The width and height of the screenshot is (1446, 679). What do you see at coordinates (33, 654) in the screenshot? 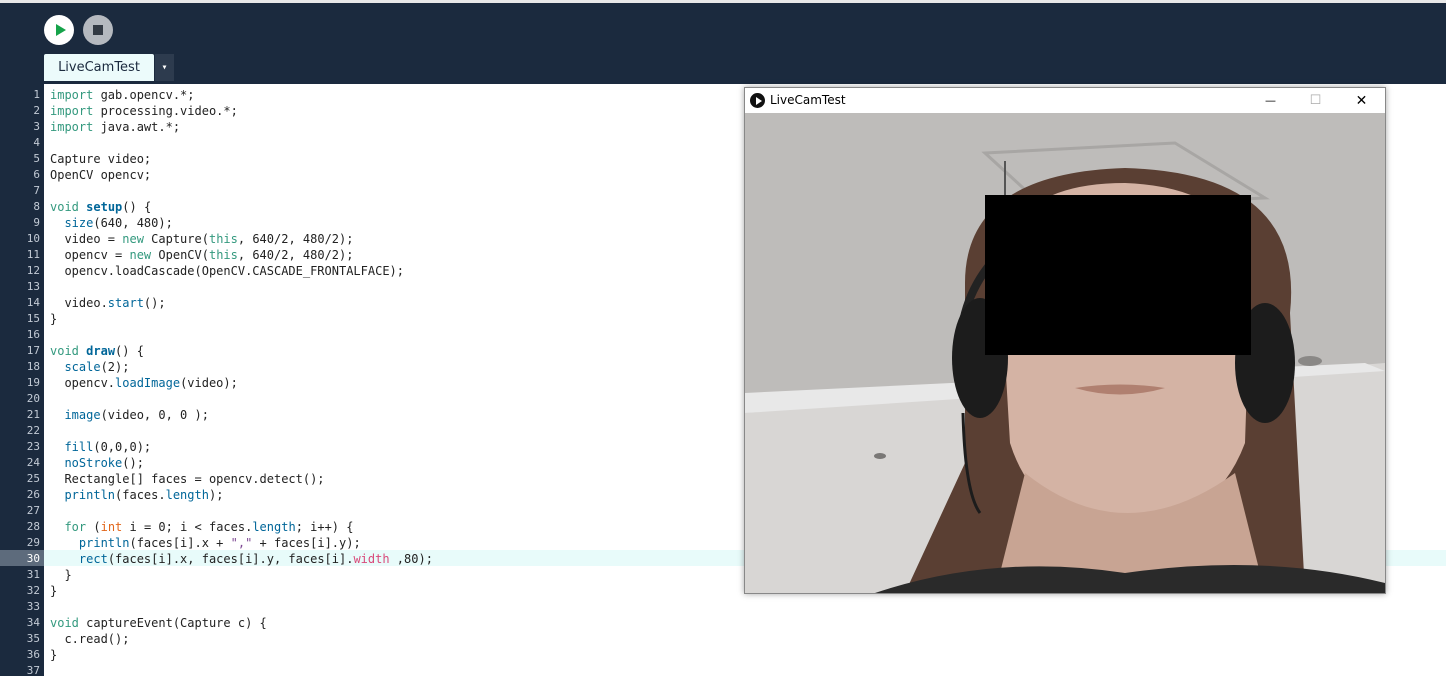
I see `line-number: 36` at bounding box center [33, 654].